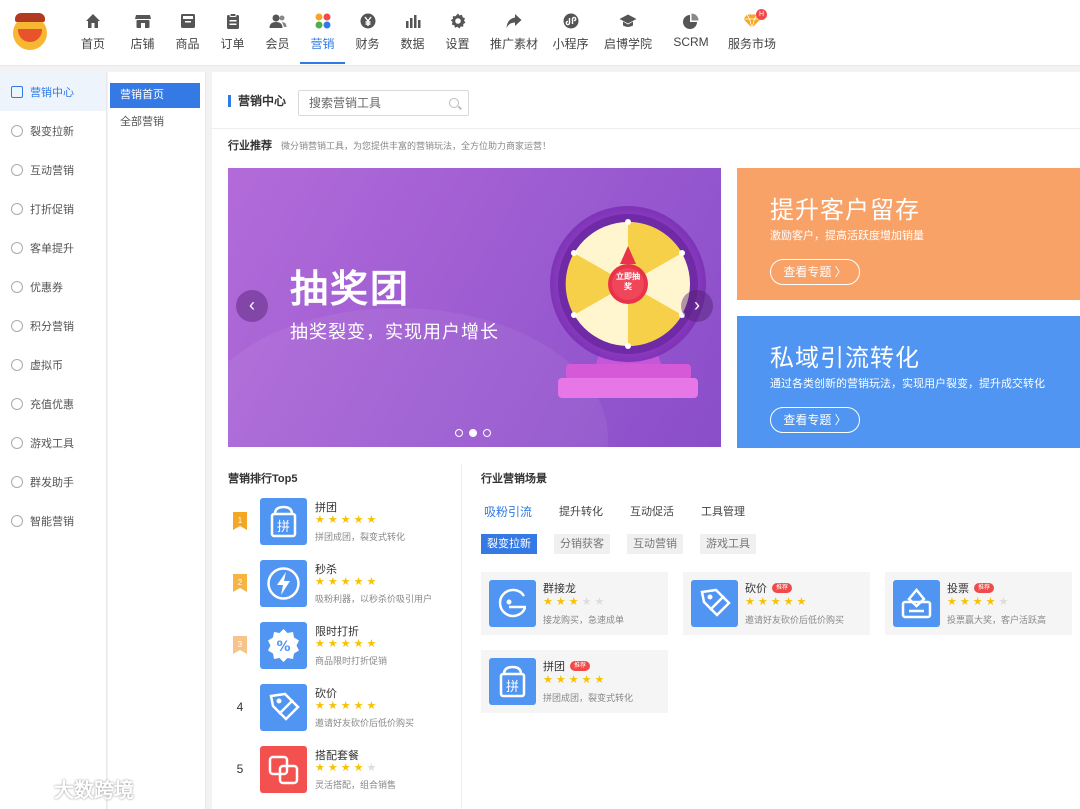 The width and height of the screenshot is (1080, 809). Describe the element at coordinates (344, 772) in the screenshot. I see `ranking-item: 5 搭配套餐 ★ ★ ★ ★ ★ 灵活搭配，组合销售` at that location.